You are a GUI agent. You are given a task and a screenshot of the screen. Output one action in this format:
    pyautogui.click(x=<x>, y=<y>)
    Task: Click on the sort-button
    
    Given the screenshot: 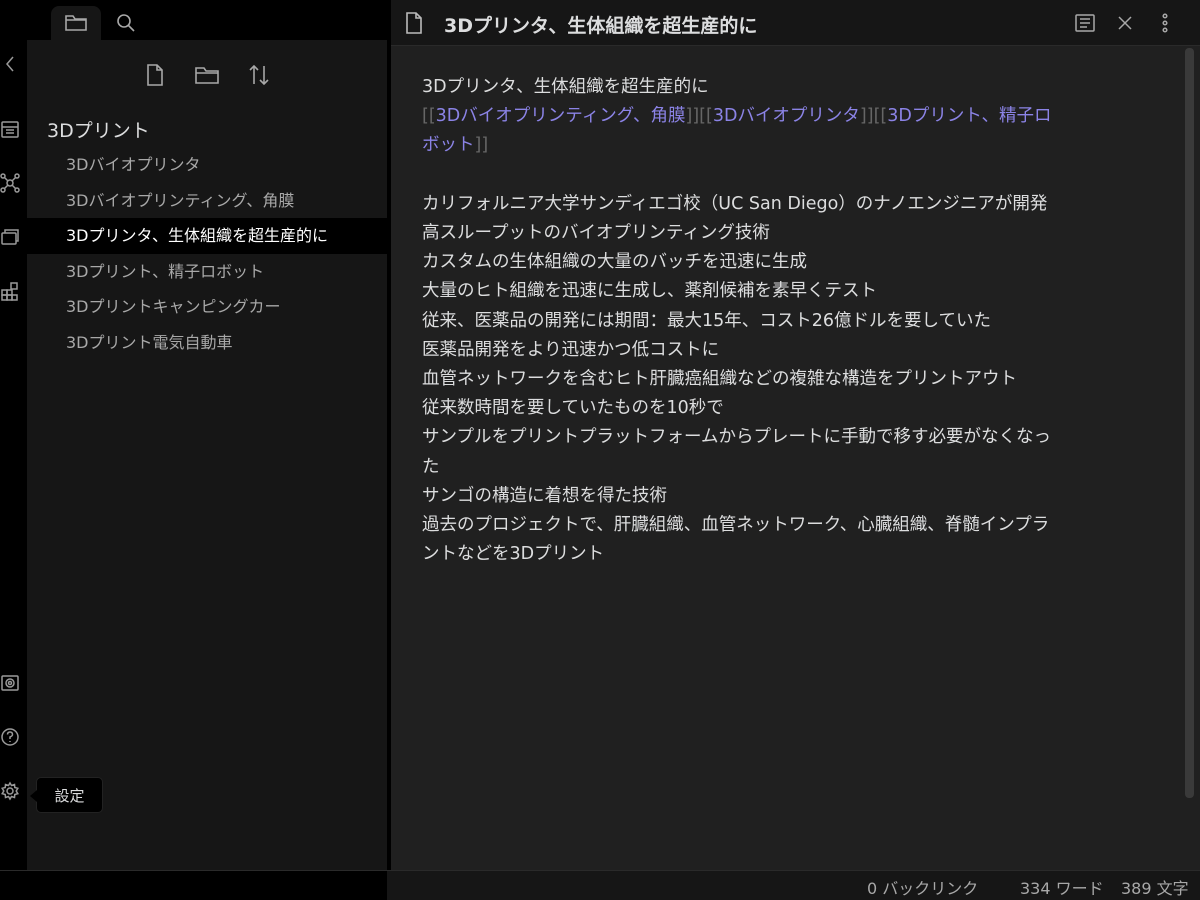 What is the action you would take?
    pyautogui.click(x=259, y=75)
    